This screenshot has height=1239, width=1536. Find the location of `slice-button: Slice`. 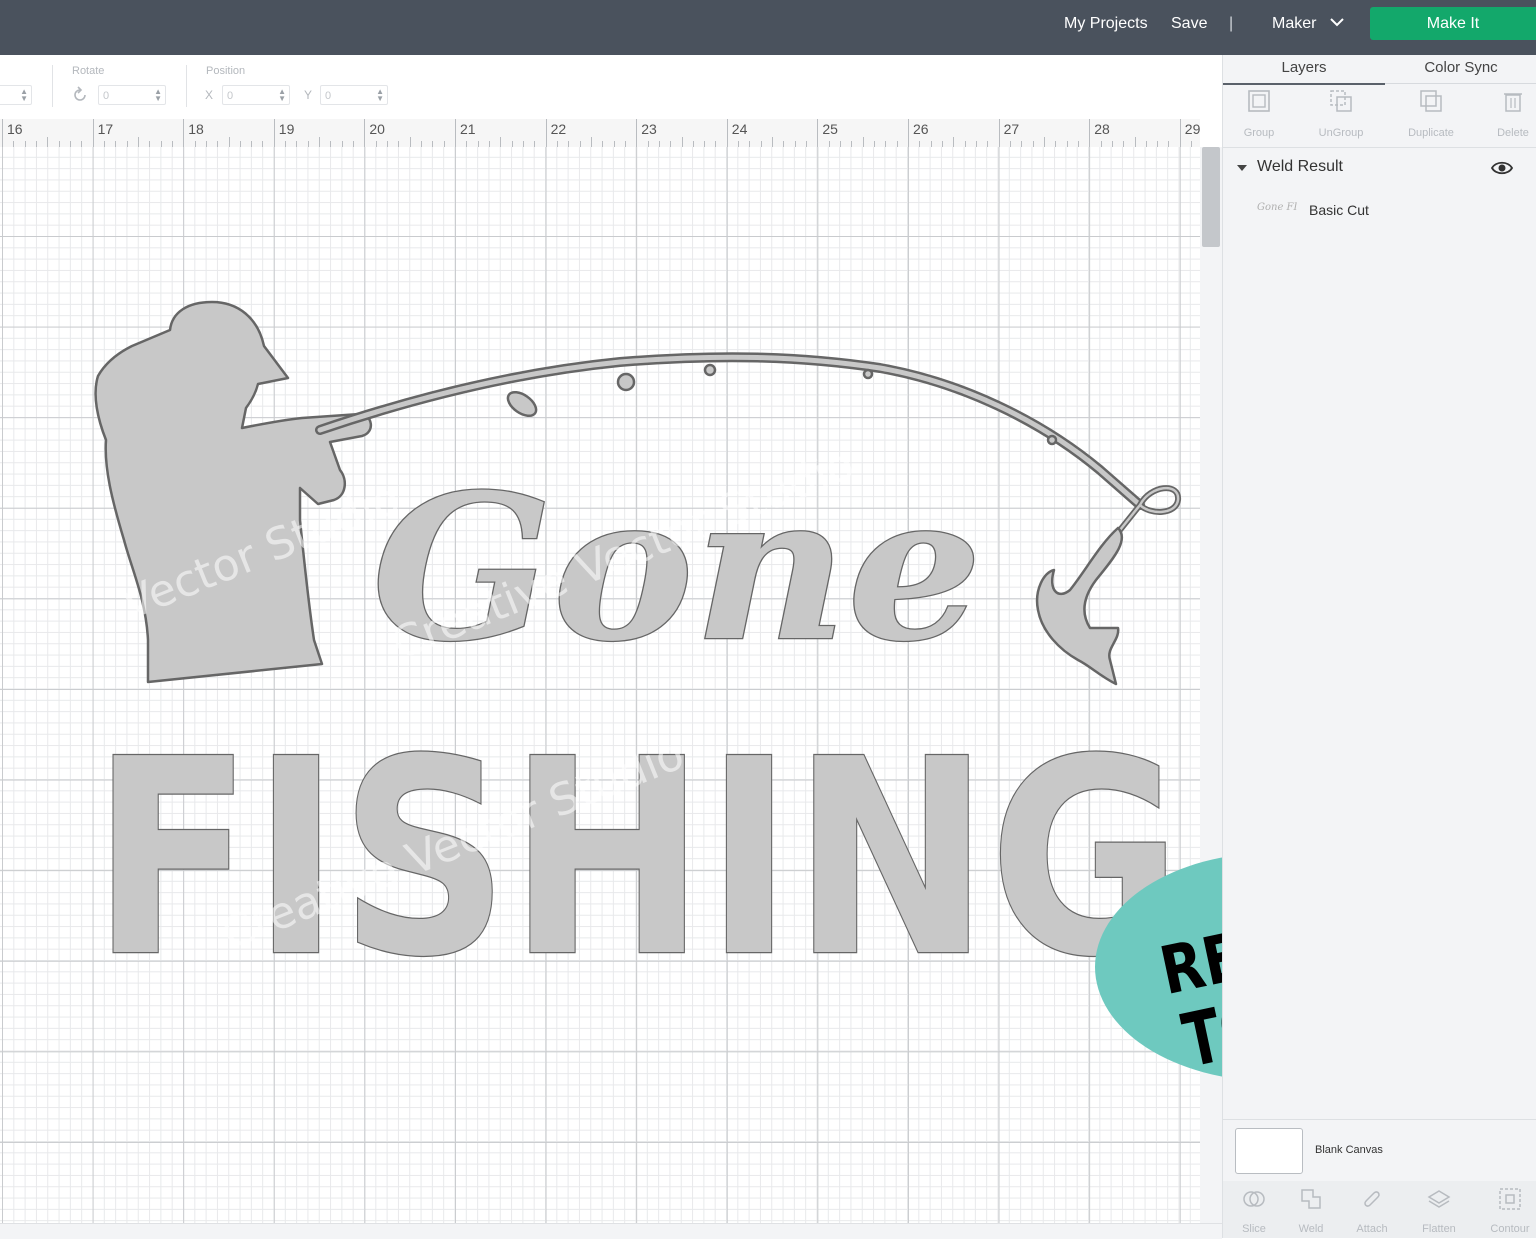

slice-button: Slice is located at coordinates (1254, 1209).